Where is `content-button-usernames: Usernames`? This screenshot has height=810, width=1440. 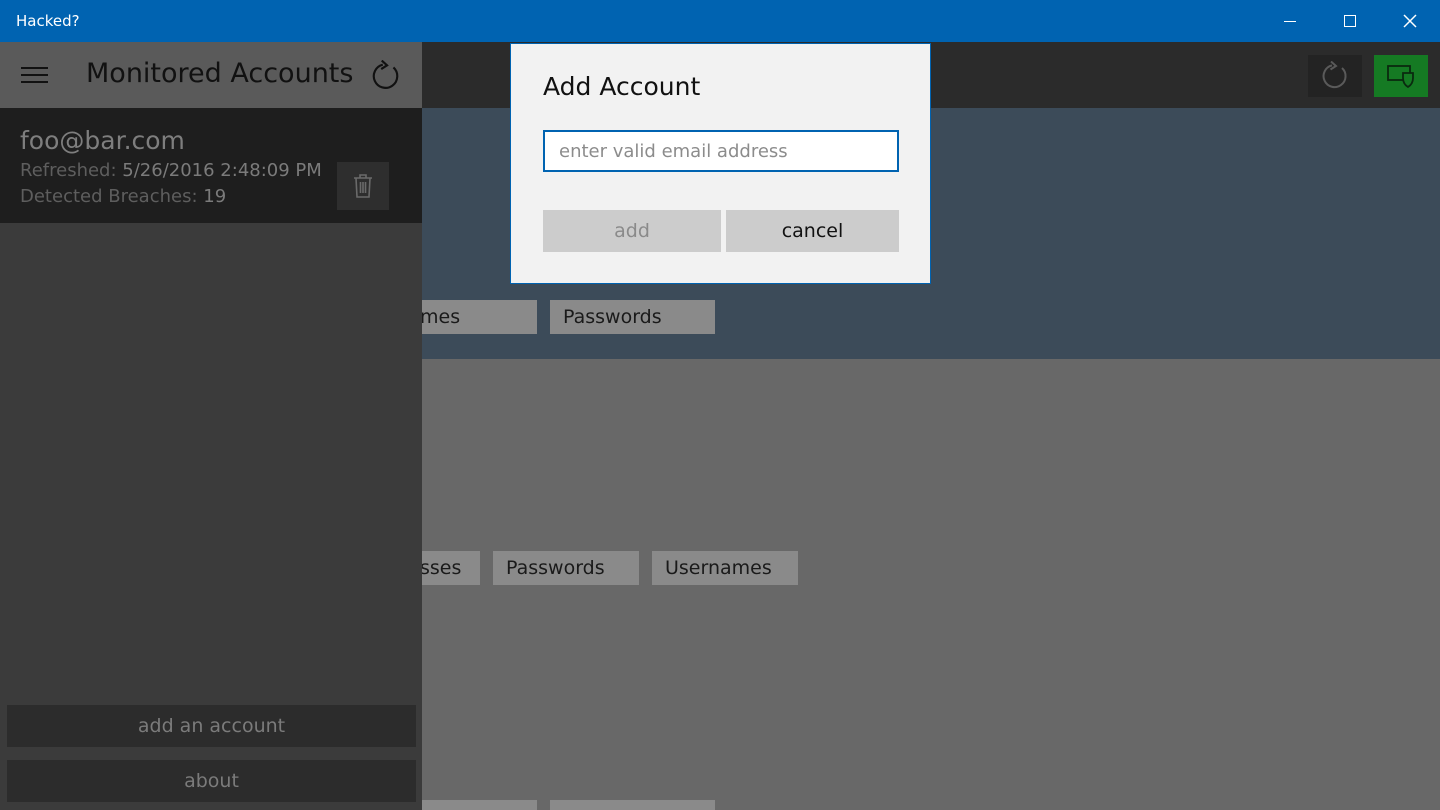 content-button-usernames: Usernames is located at coordinates (725, 568).